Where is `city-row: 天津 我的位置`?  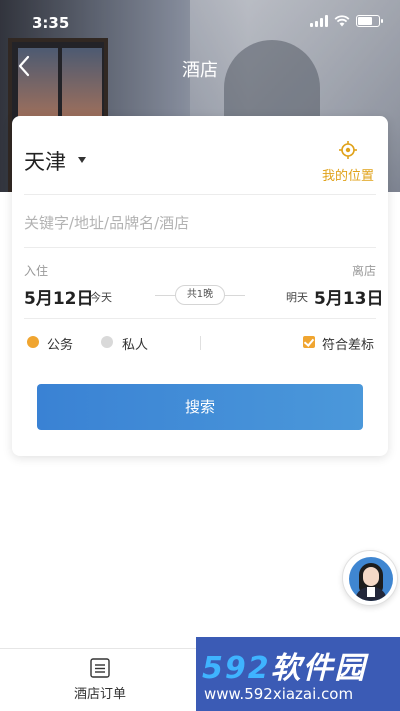
city-row: 天津 我的位置 is located at coordinates (200, 155).